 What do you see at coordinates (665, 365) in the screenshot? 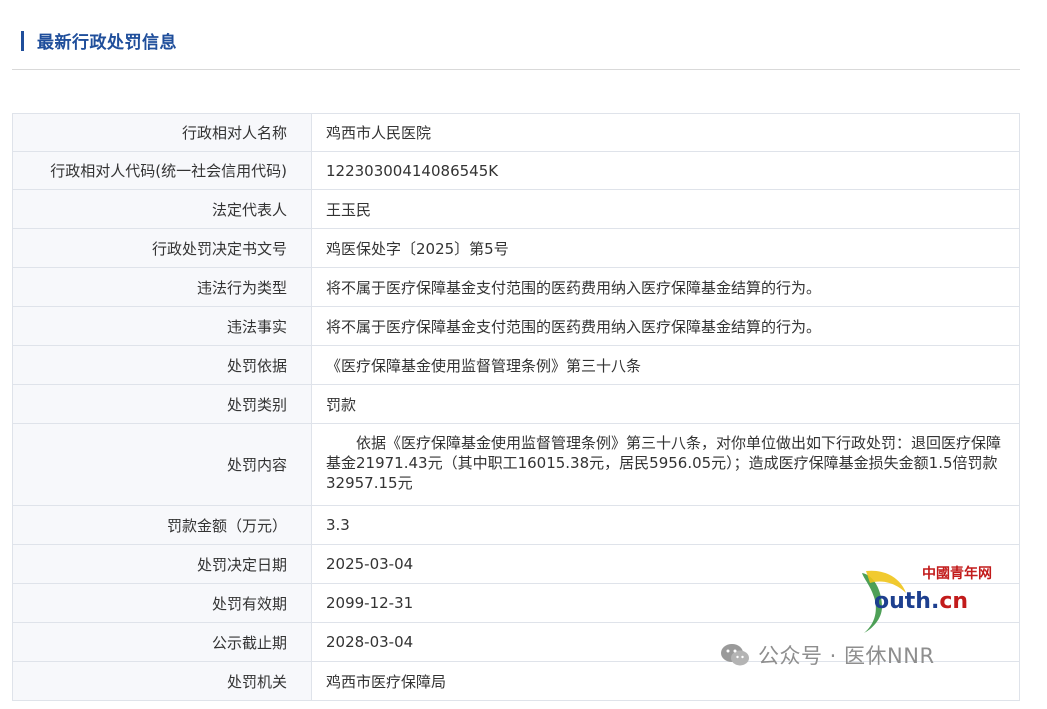
I see `row-value: 《医疗保障基金使用监督管理条例》第三十八条` at bounding box center [665, 365].